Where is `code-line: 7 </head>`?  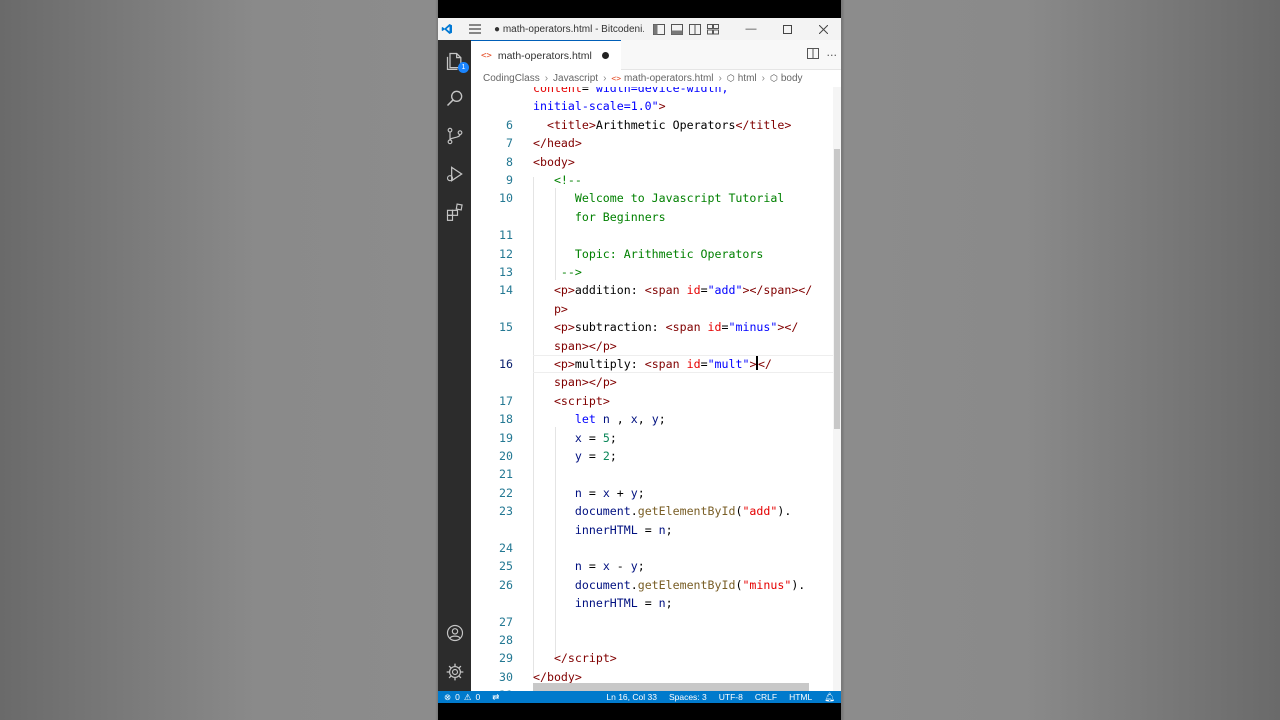
code-line: 7 </head> is located at coordinates (656, 143).